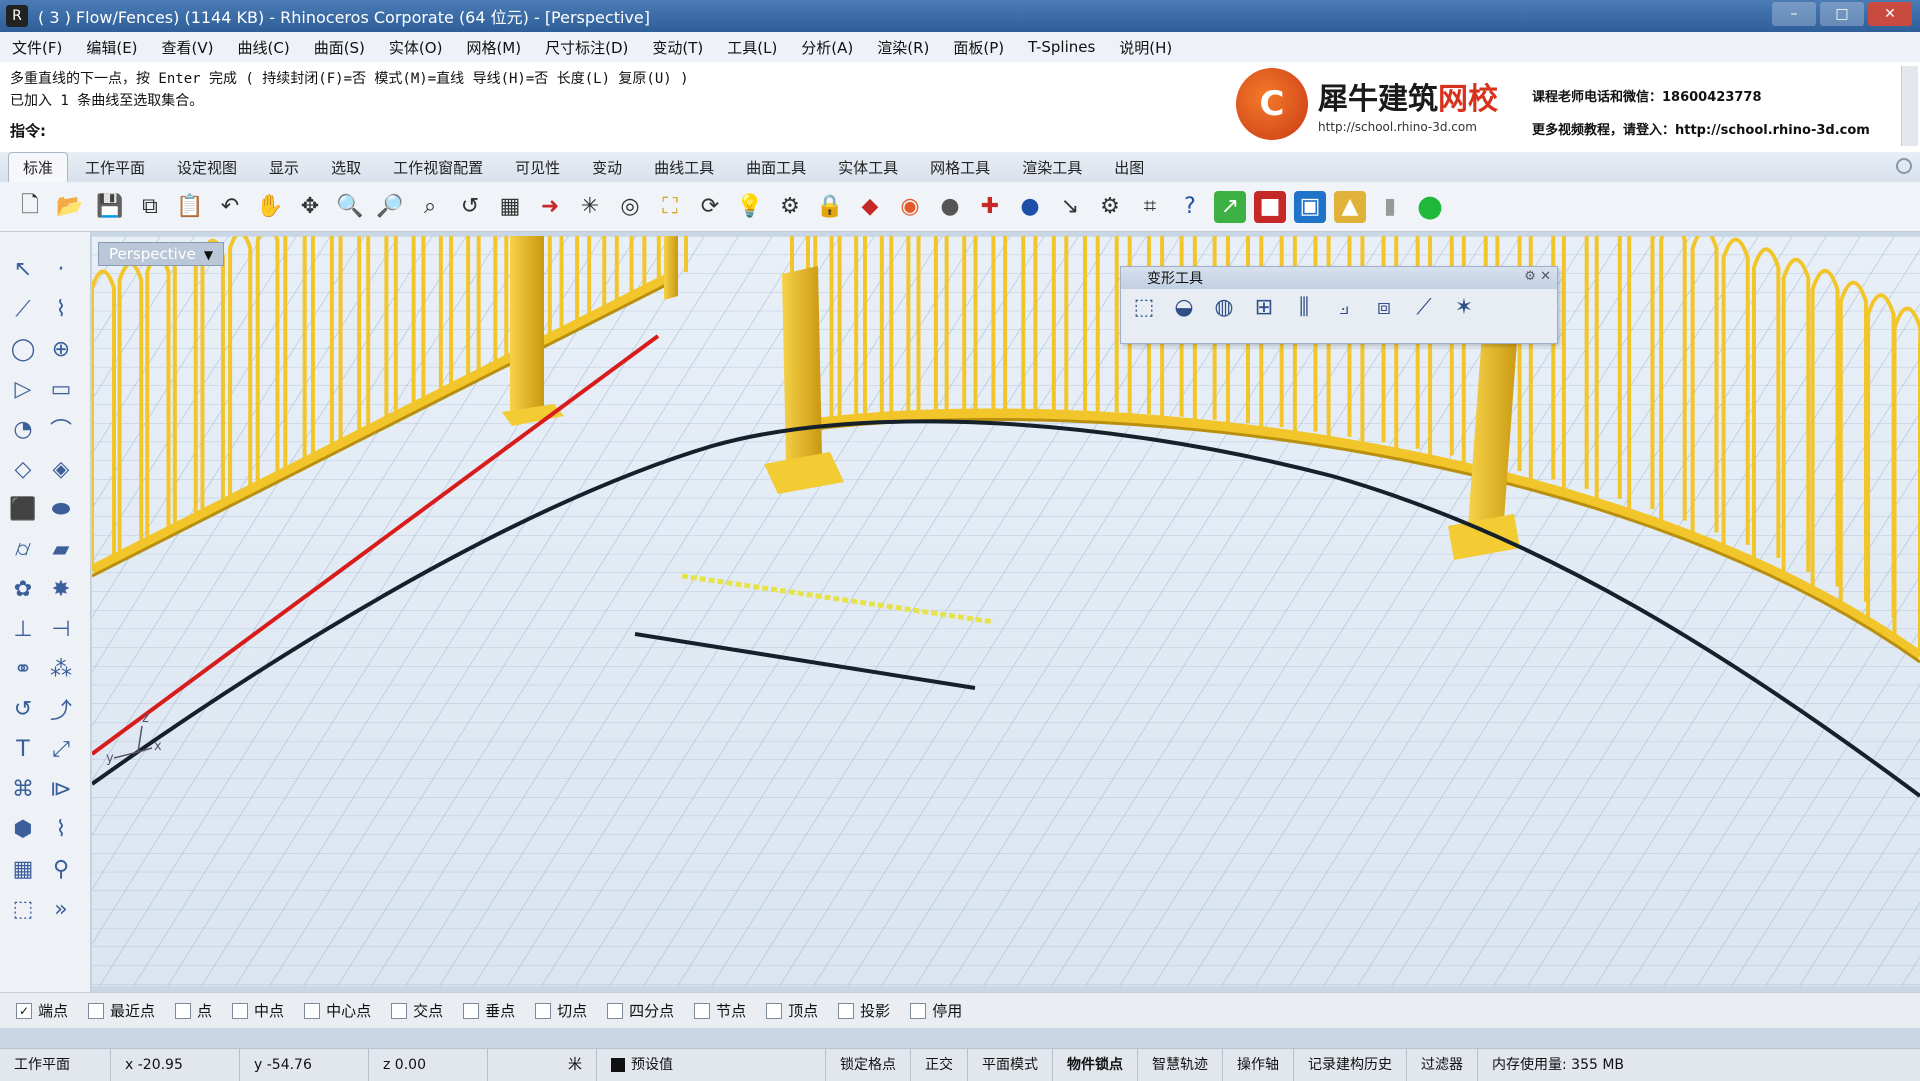 Image resolution: width=1920 pixels, height=1081 pixels. Describe the element at coordinates (23, 589) in the screenshot. I see `boolean-union-icon: ✿` at that location.